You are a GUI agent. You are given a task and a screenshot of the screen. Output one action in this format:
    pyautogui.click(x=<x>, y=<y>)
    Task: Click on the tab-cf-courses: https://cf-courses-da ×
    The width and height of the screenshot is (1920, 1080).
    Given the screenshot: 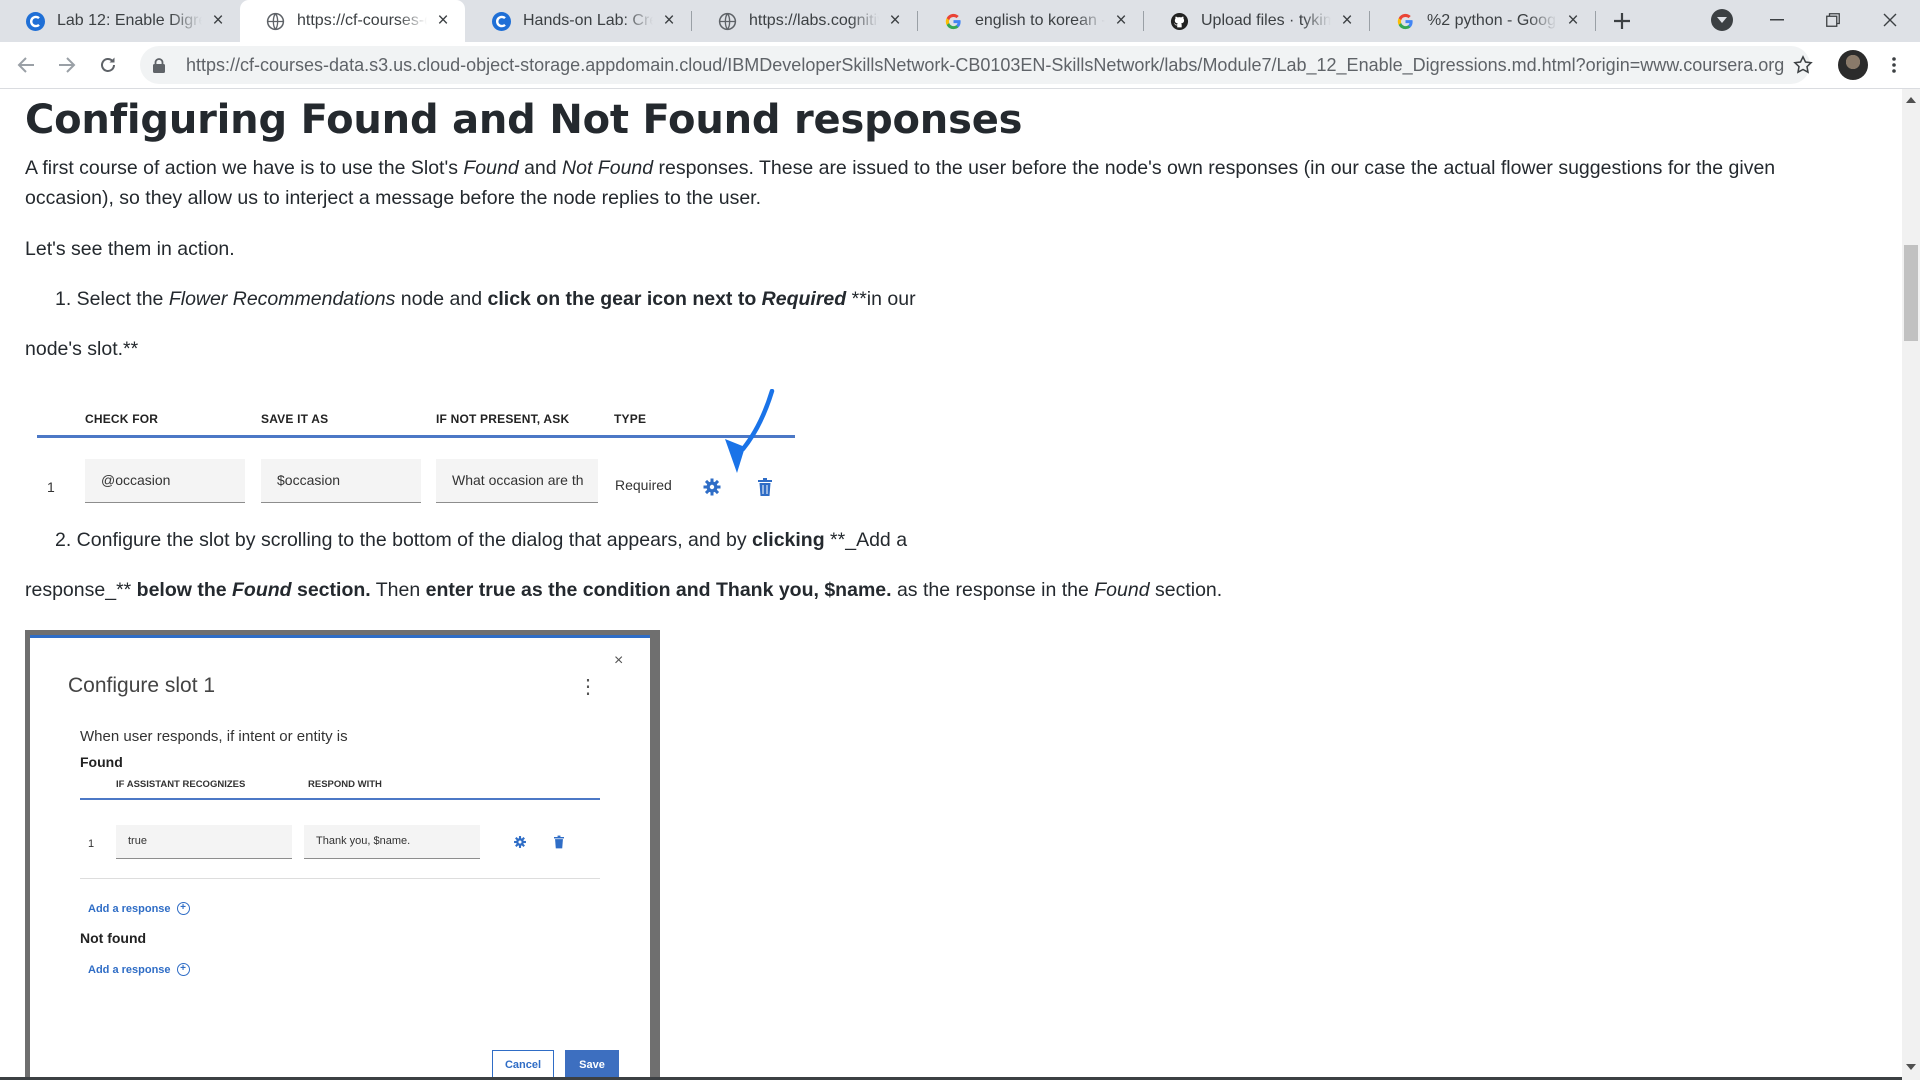 What is the action you would take?
    pyautogui.click(x=352, y=21)
    